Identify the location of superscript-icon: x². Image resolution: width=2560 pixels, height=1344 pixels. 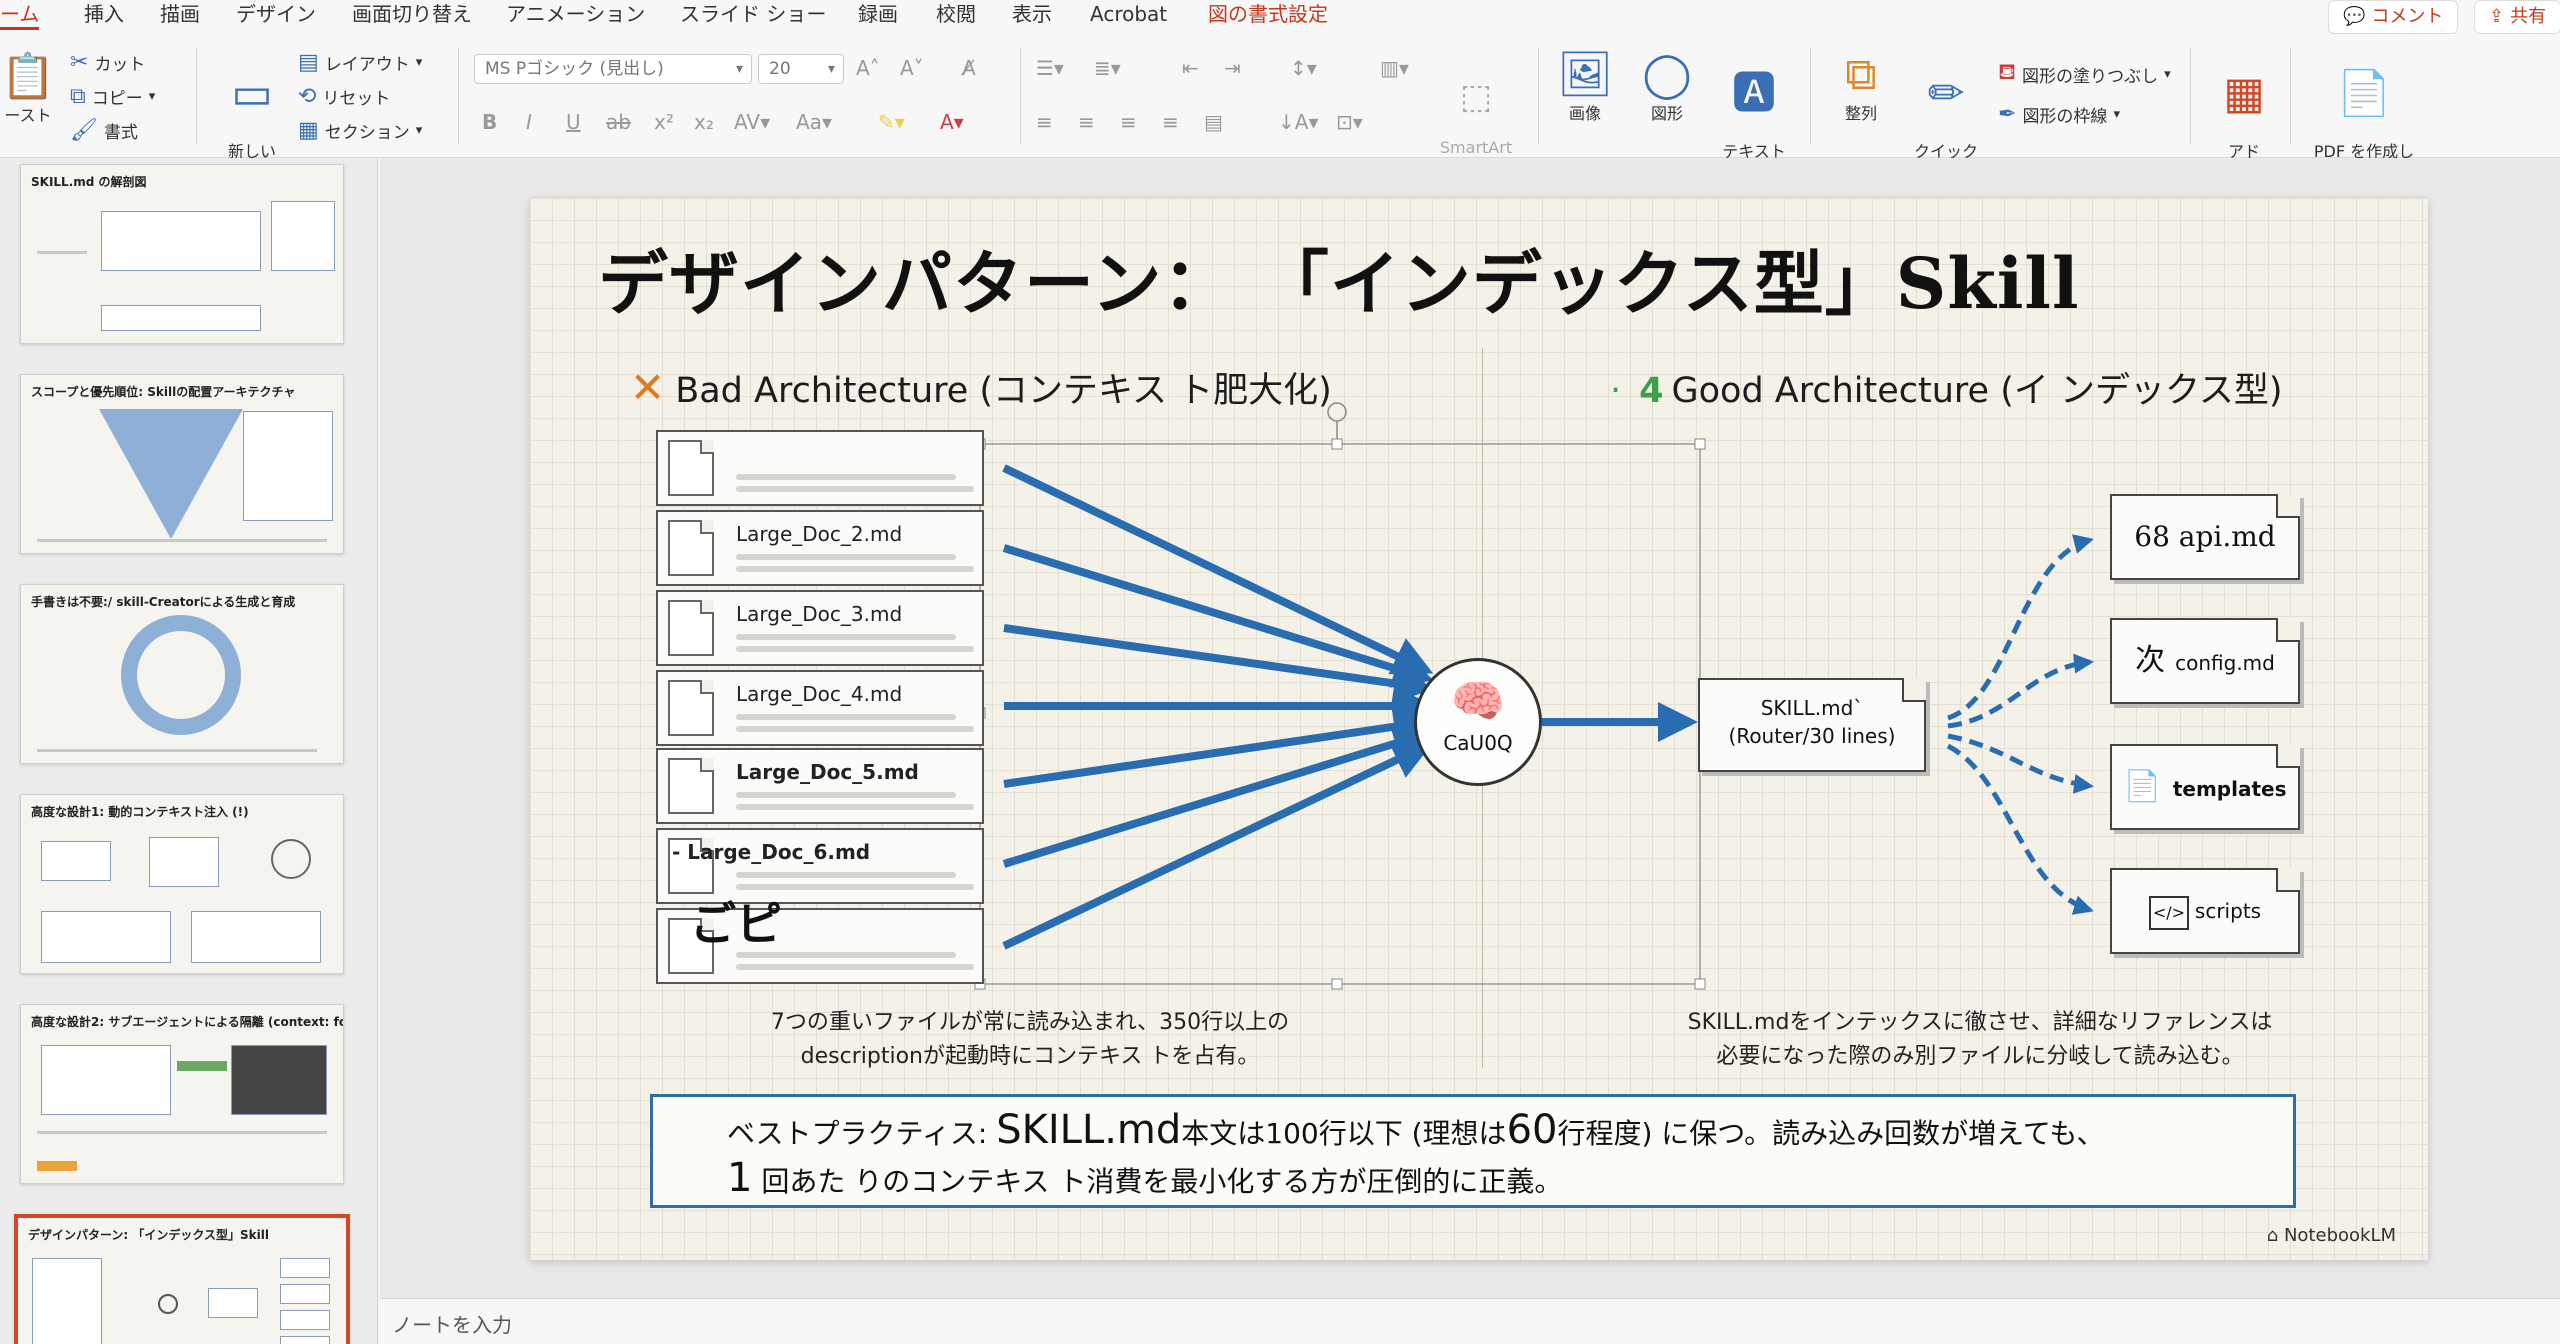
(664, 122).